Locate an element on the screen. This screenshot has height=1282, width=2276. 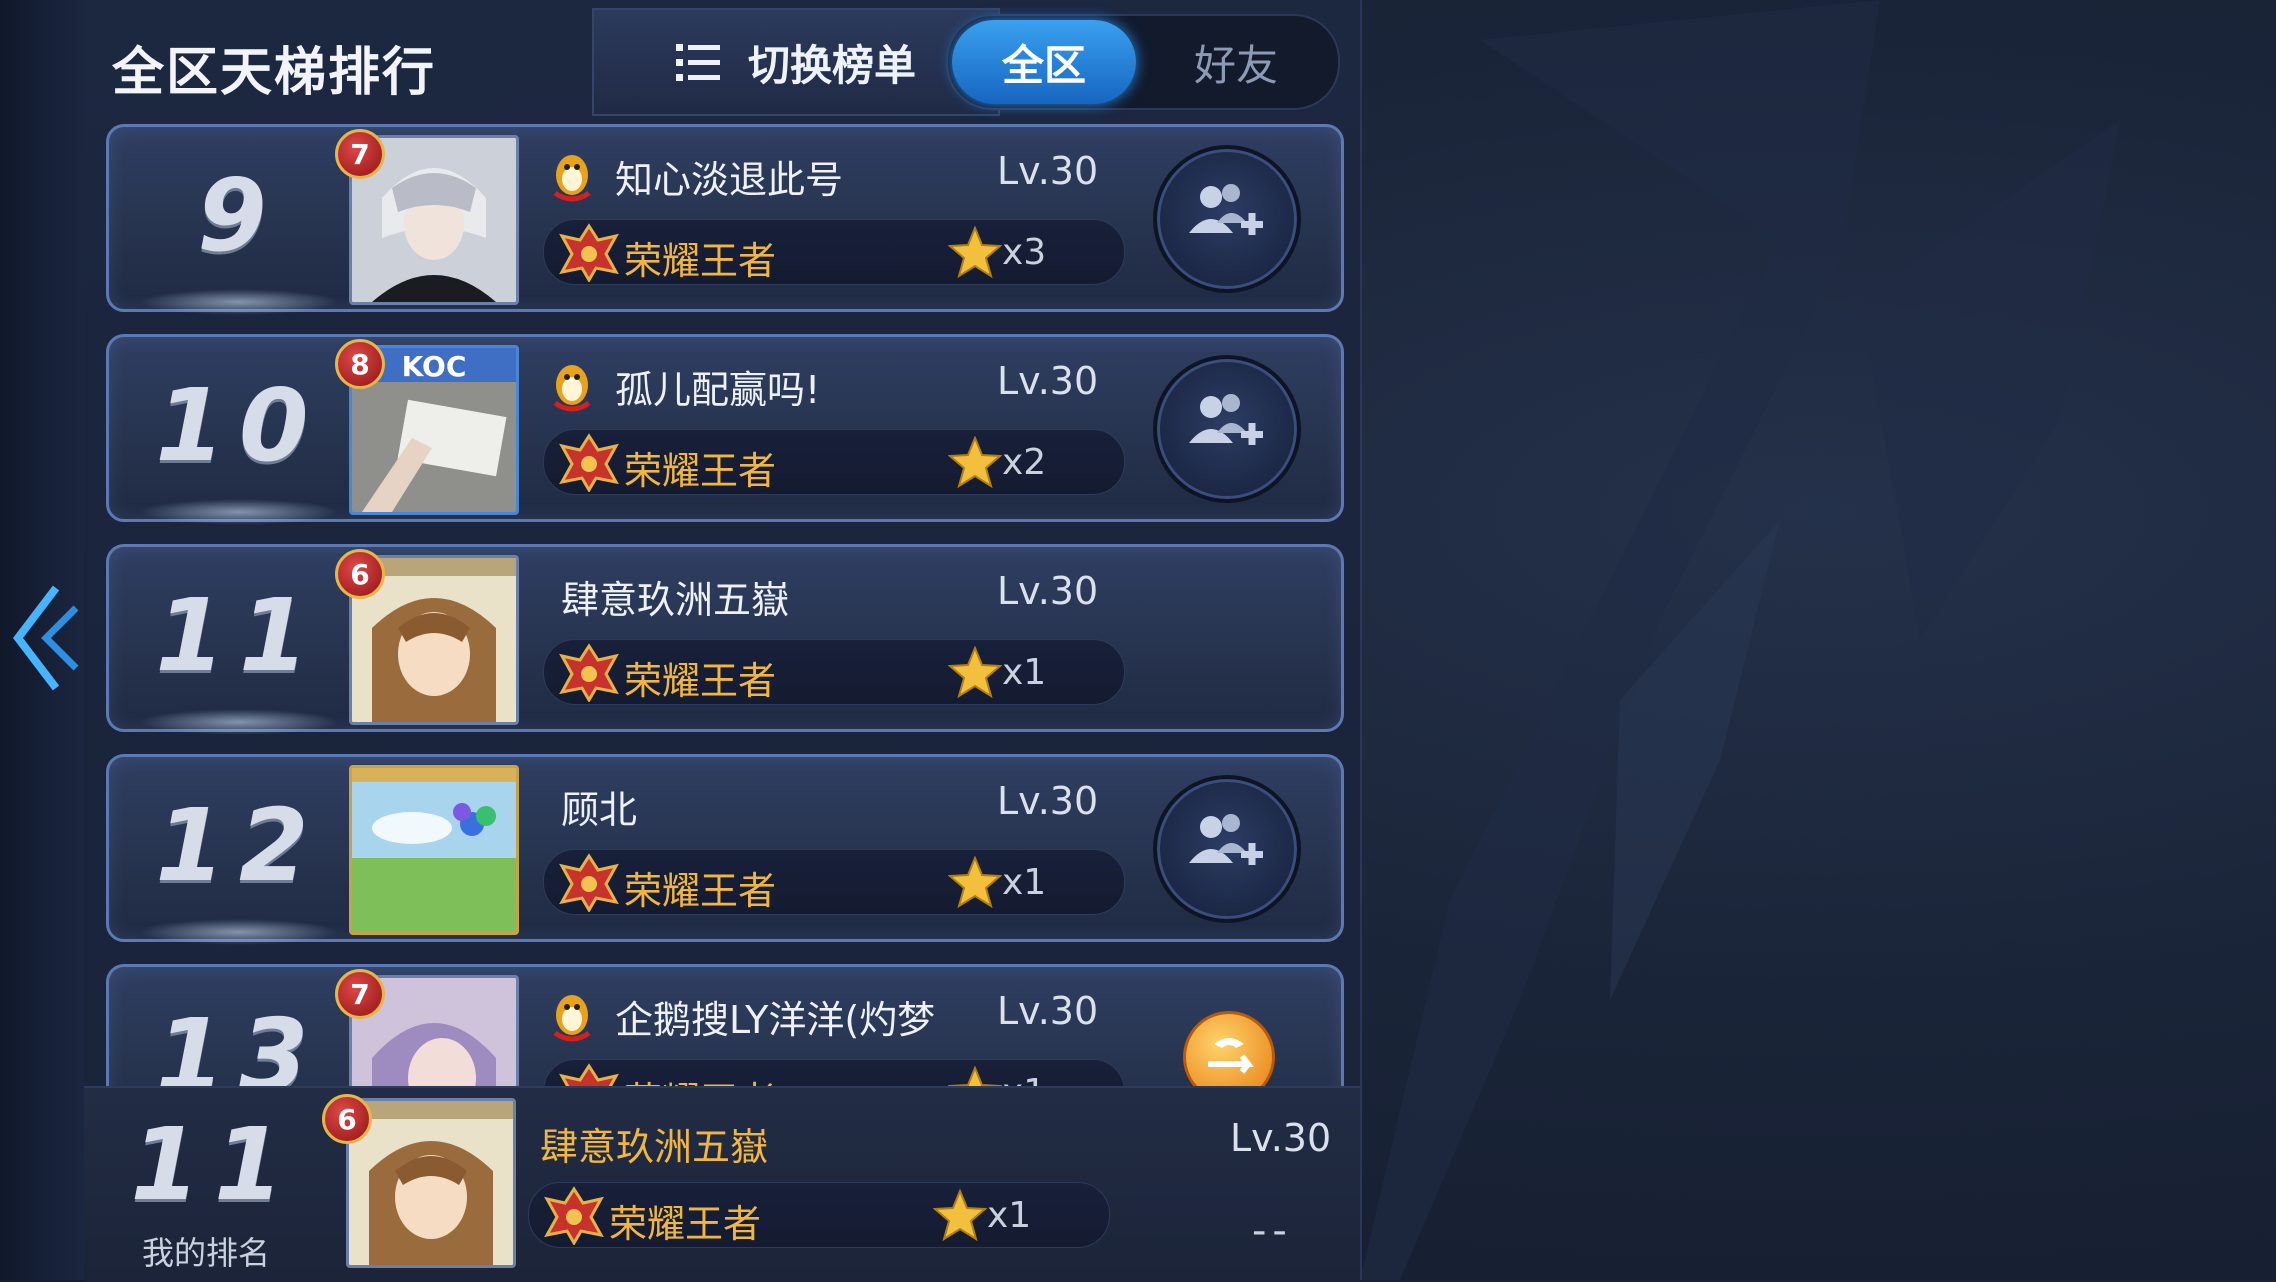
rank-number: 11 is located at coordinates (239, 635).